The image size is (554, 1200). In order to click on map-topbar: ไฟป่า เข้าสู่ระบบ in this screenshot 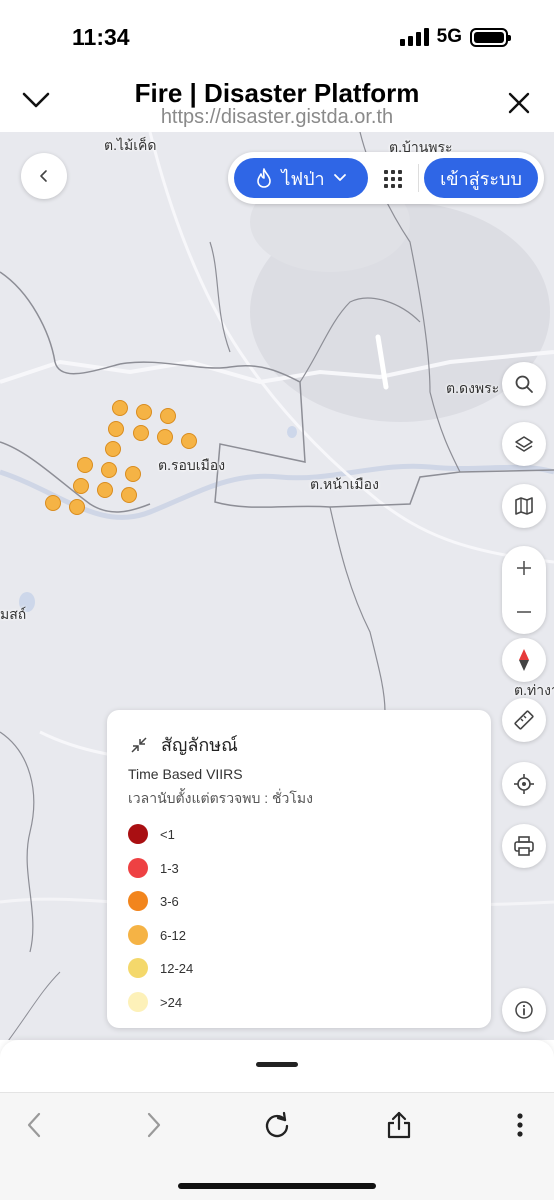, I will do `click(386, 178)`.